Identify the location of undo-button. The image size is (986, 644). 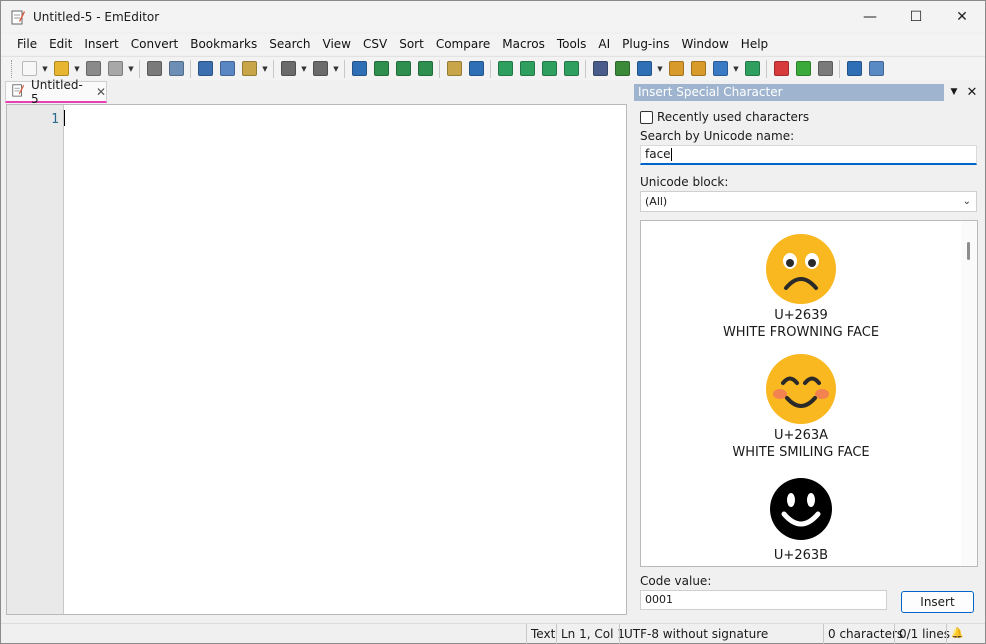
(288, 69).